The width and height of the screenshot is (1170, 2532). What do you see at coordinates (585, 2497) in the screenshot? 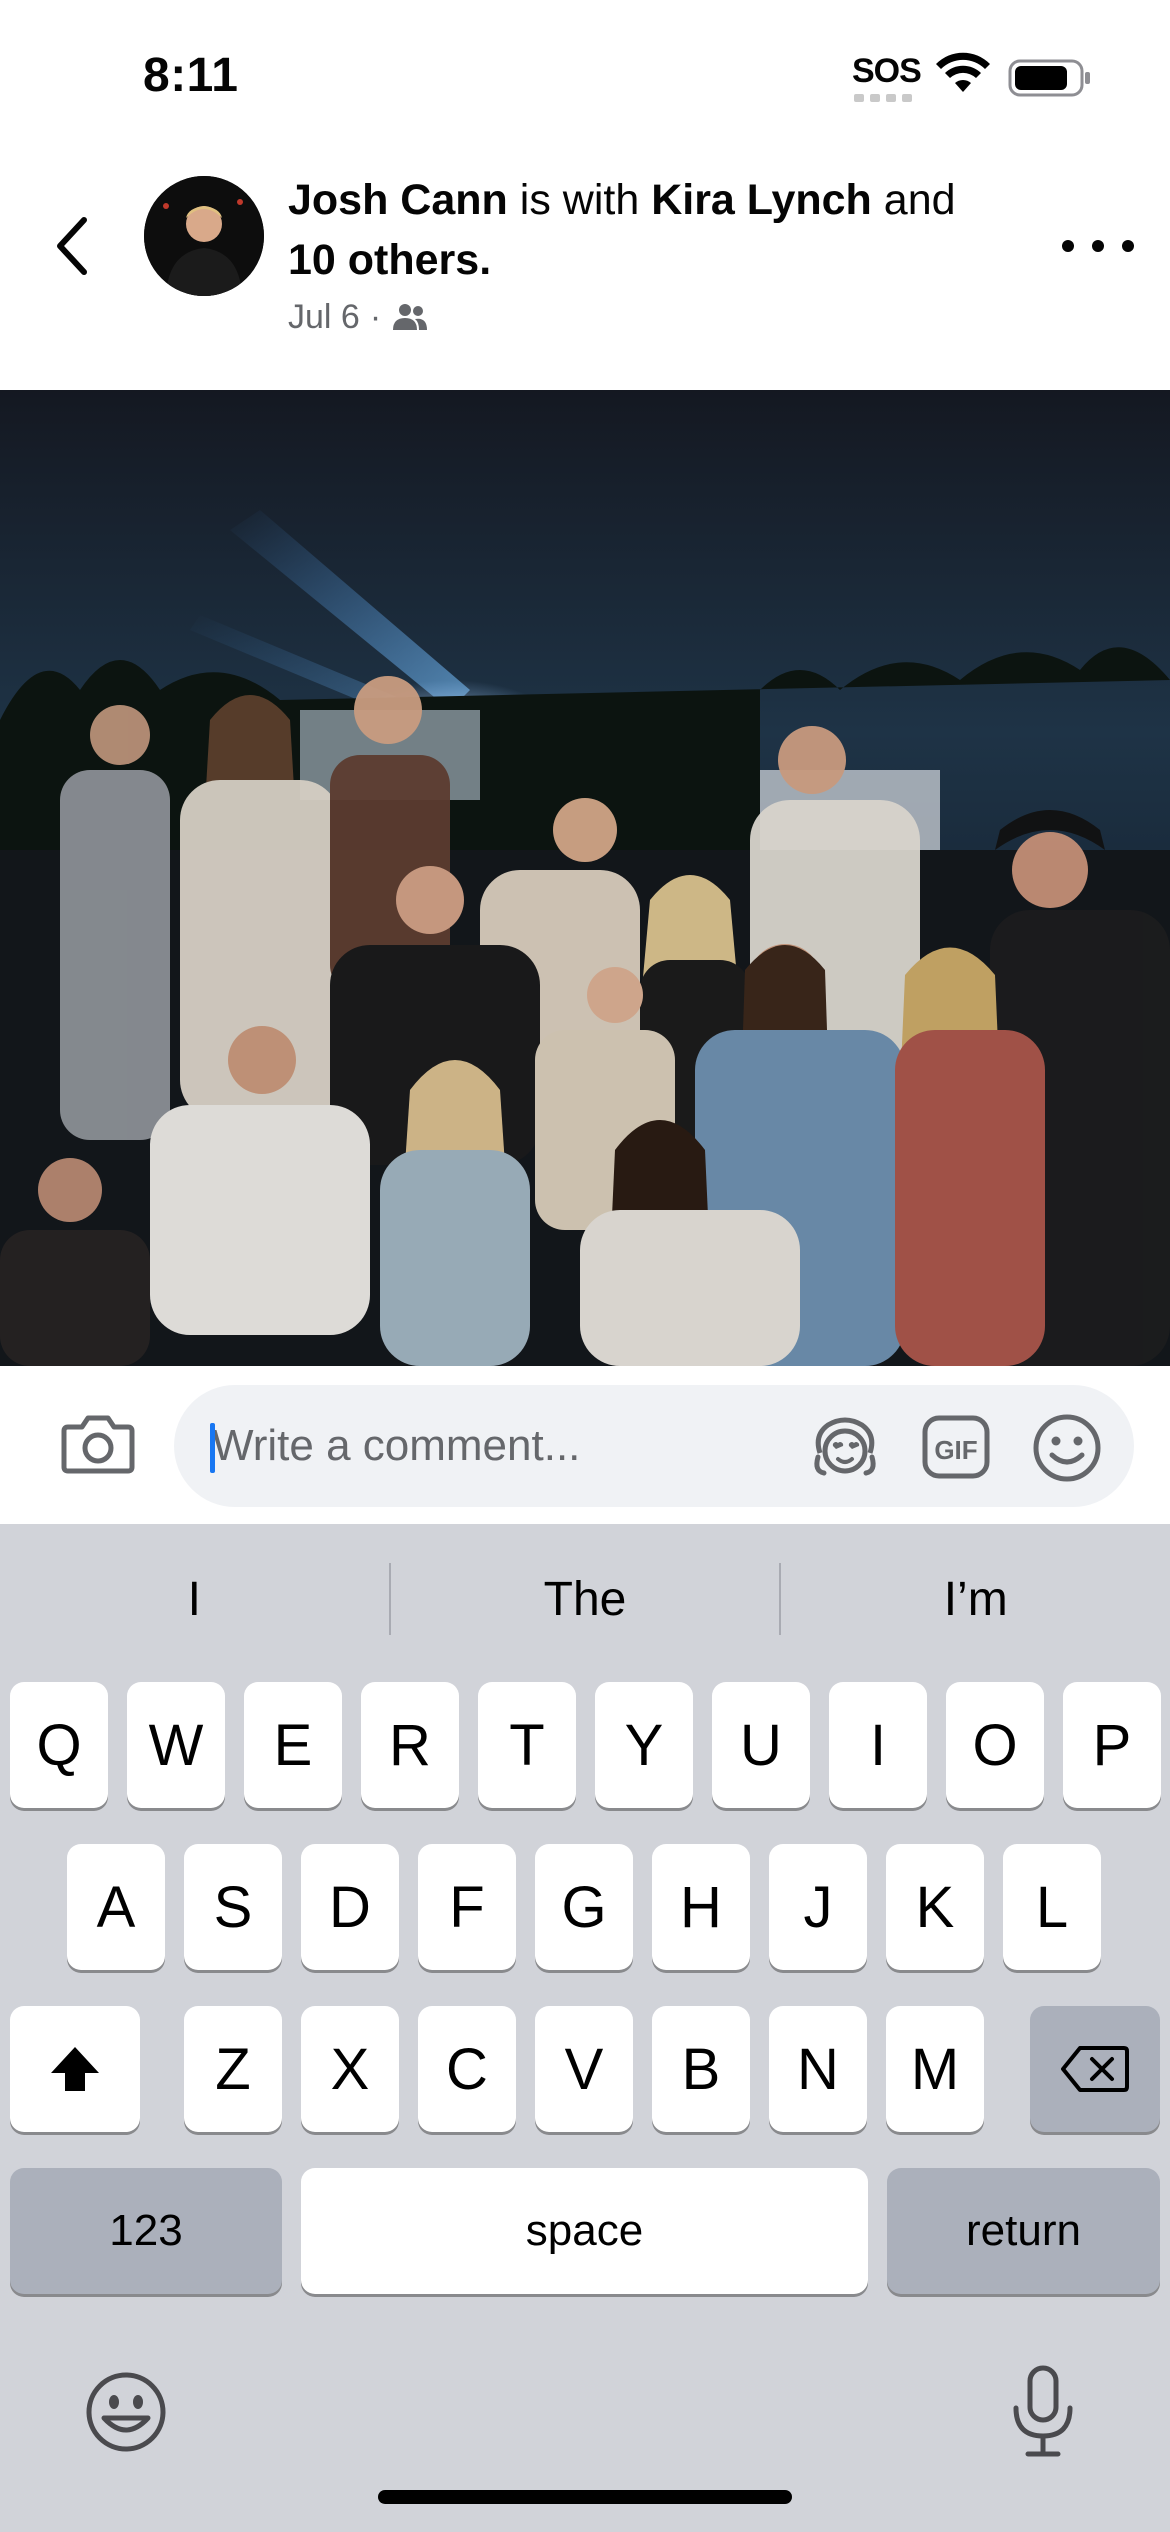
I see `home-indicator` at bounding box center [585, 2497].